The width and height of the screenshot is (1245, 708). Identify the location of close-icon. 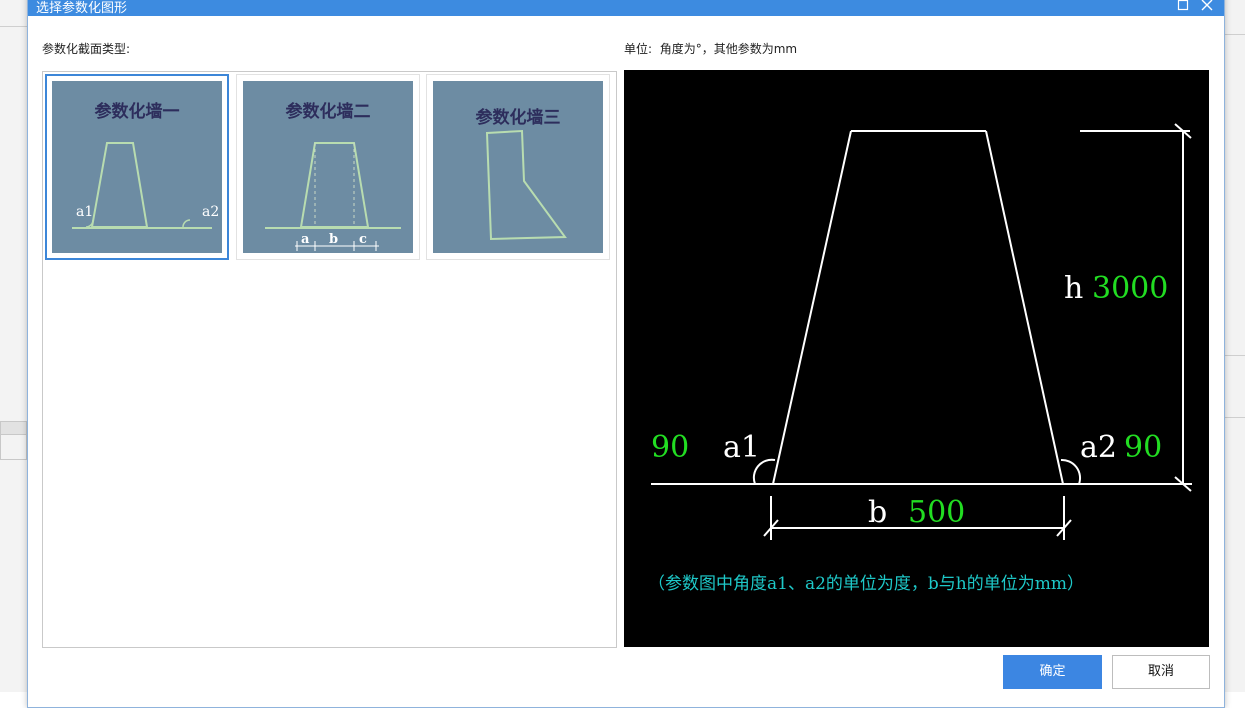
(1207, 5).